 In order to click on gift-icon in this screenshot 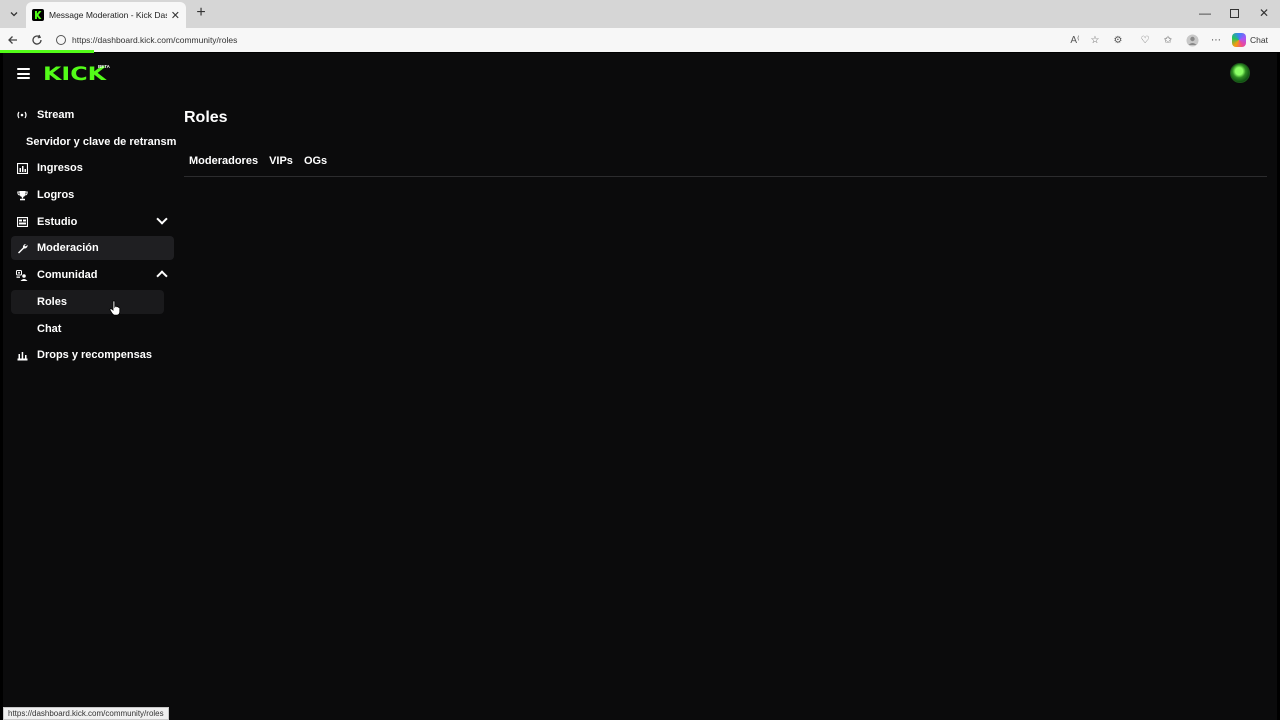, I will do `click(22, 355)`.